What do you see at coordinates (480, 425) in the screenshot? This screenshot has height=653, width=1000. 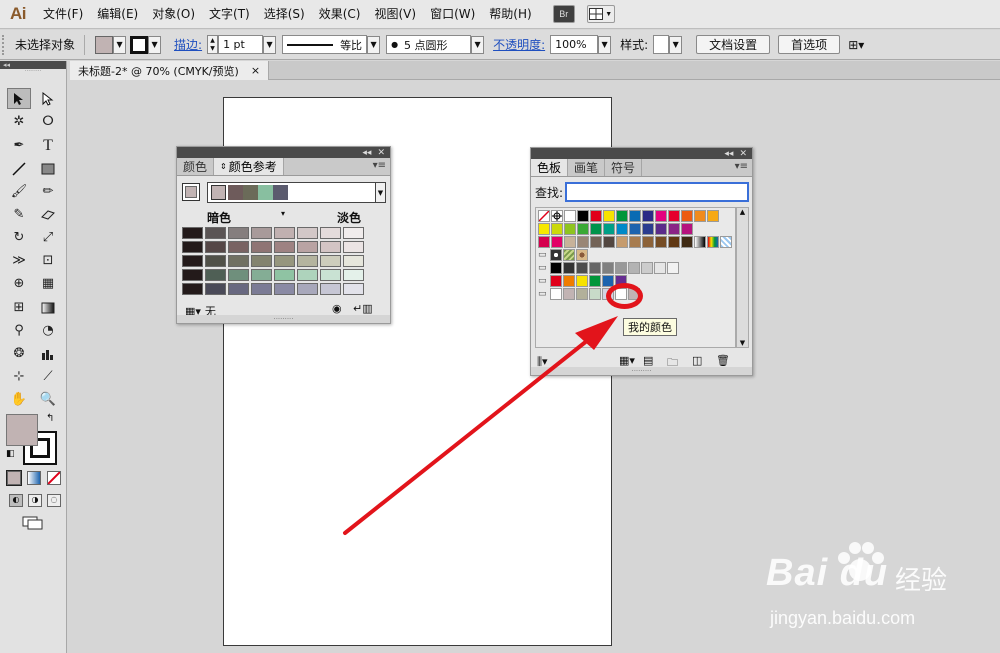 I see `red-arrow-annotation` at bounding box center [480, 425].